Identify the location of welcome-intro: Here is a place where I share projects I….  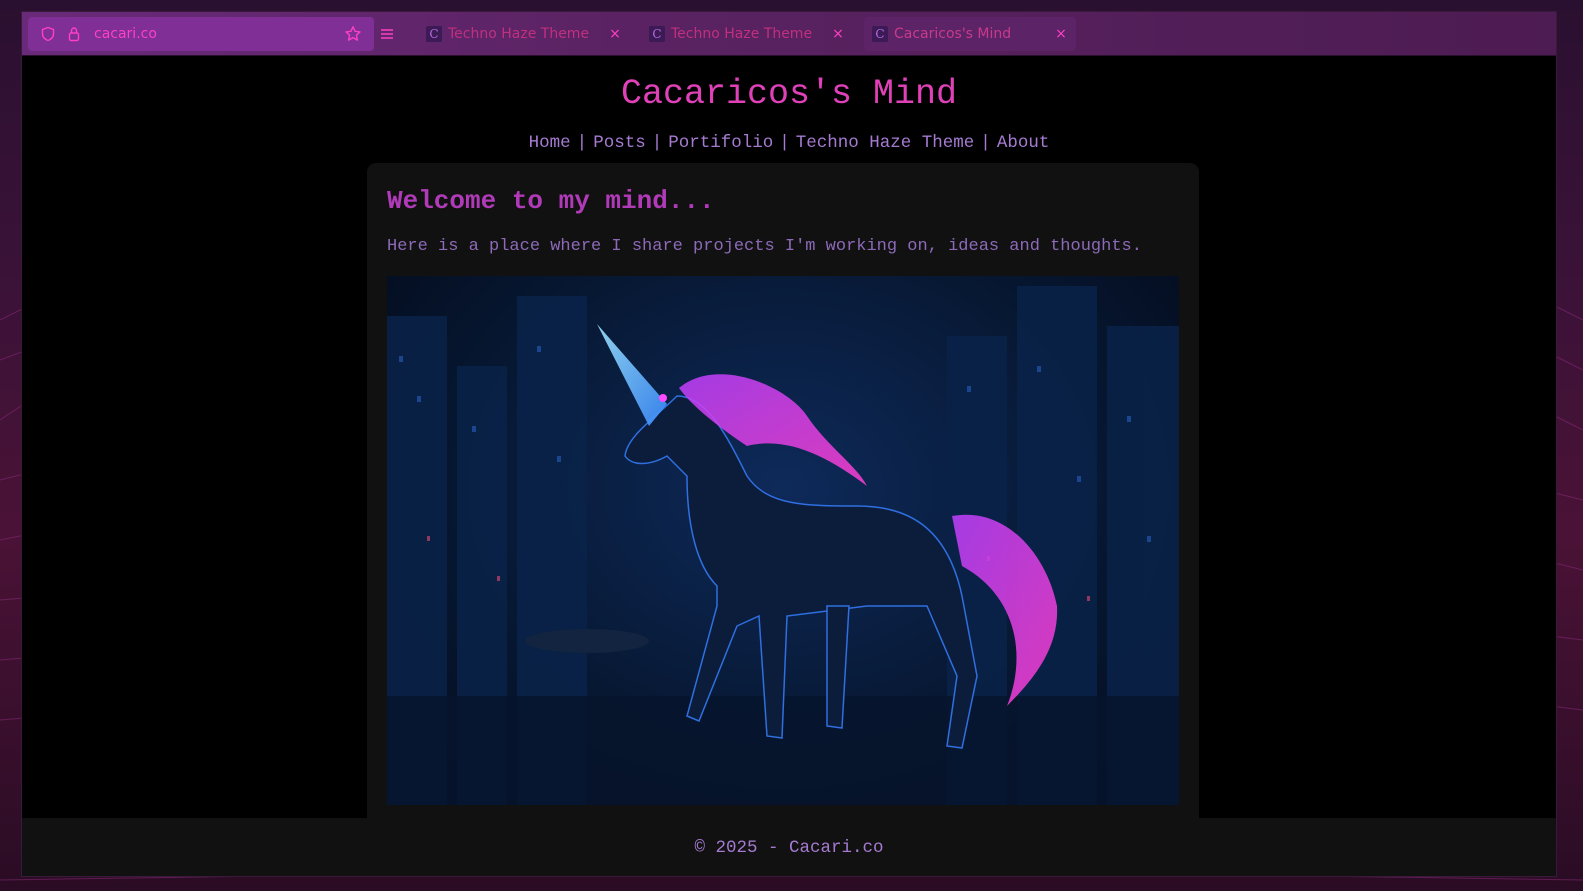
(764, 246).